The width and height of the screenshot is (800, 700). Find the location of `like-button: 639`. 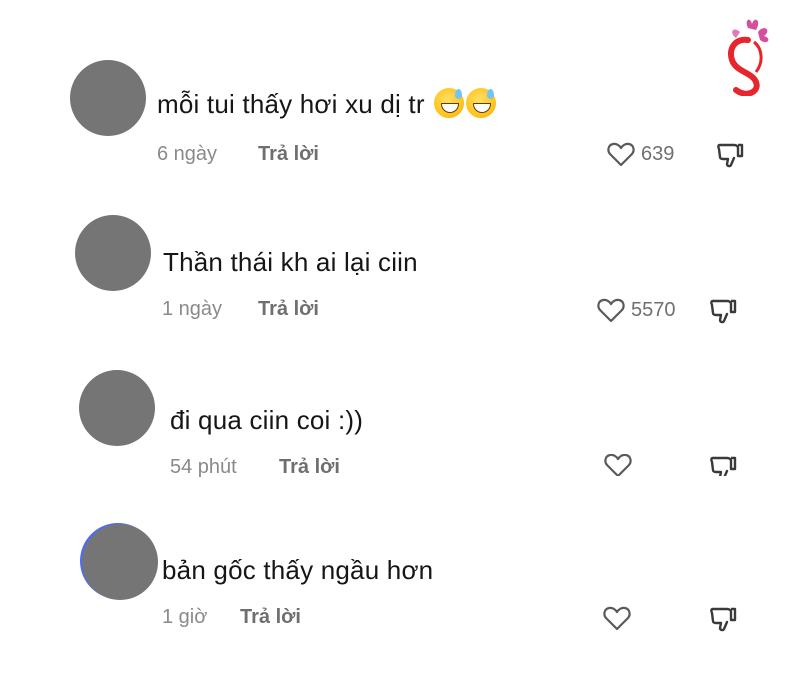

like-button: 639 is located at coordinates (640, 154).